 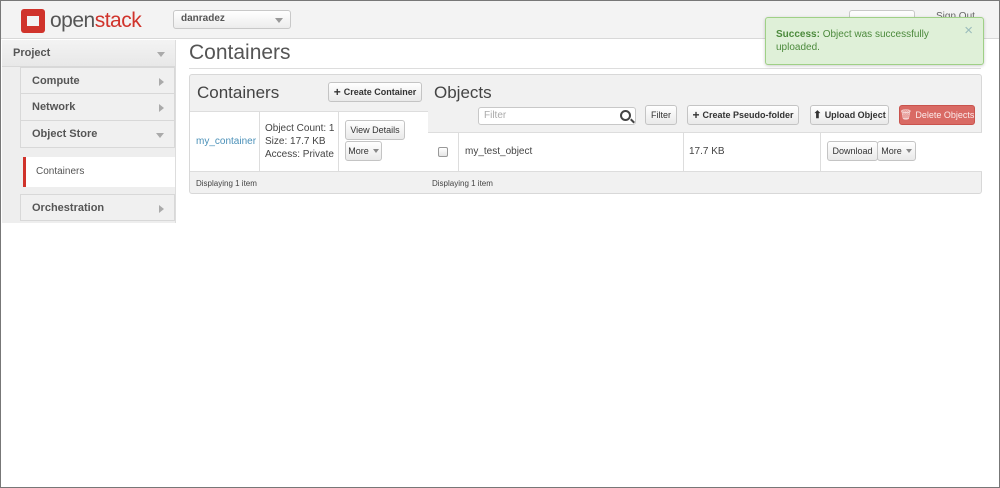 What do you see at coordinates (33, 21) in the screenshot?
I see `openstack-logo-icon` at bounding box center [33, 21].